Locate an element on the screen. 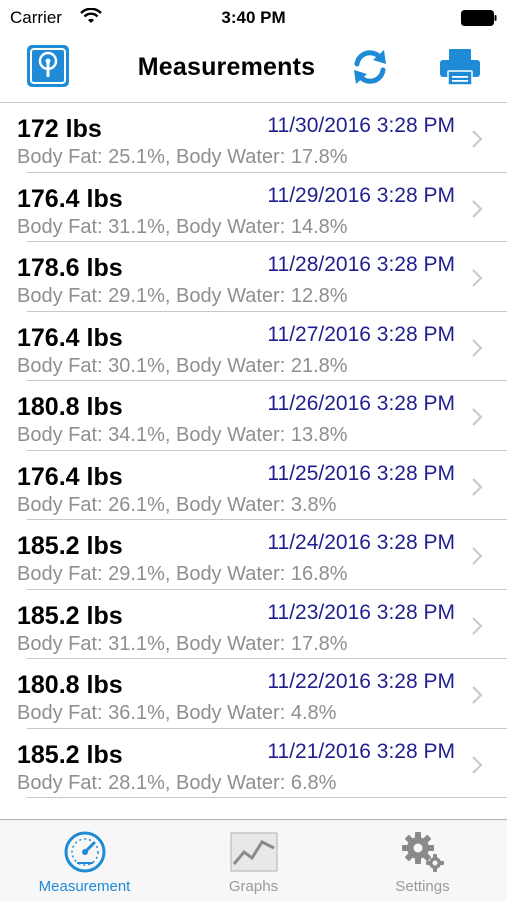 Image resolution: width=507 pixels, height=901 pixels. printer-icon is located at coordinates (460, 67).